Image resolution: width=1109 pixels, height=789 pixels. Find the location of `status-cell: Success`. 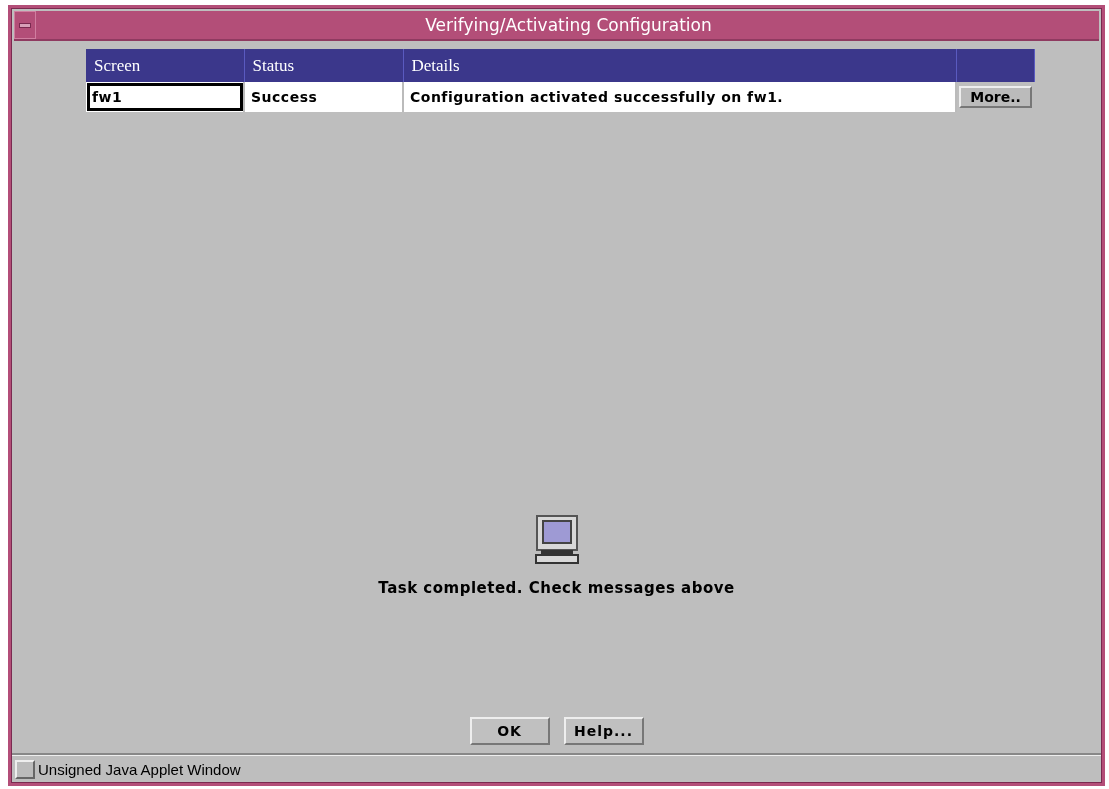

status-cell: Success is located at coordinates (323, 97).